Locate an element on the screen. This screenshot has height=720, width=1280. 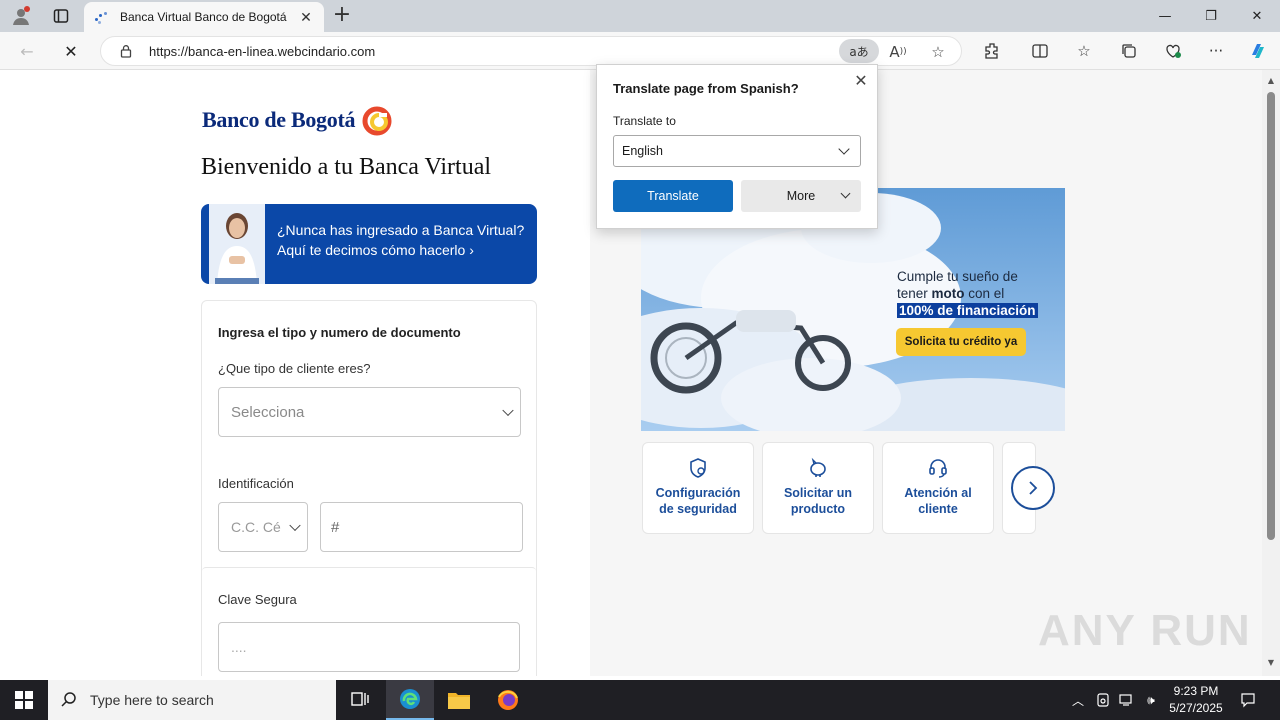
tab-actions-icon is located at coordinates (61, 16).